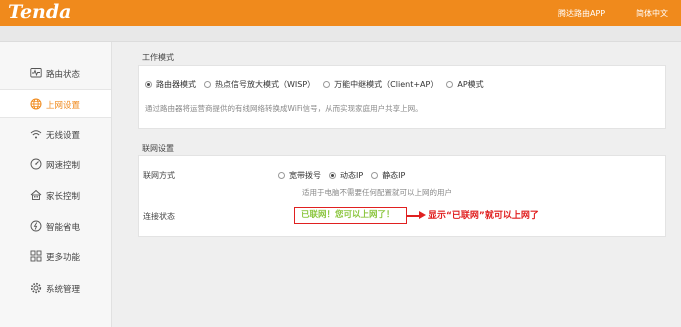  What do you see at coordinates (158, 57) in the screenshot?
I see `work-mode-title: 工作模式` at bounding box center [158, 57].